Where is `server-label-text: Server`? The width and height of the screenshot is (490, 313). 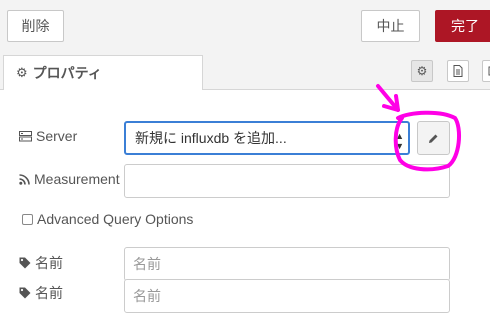
server-label-text: Server is located at coordinates (57, 136).